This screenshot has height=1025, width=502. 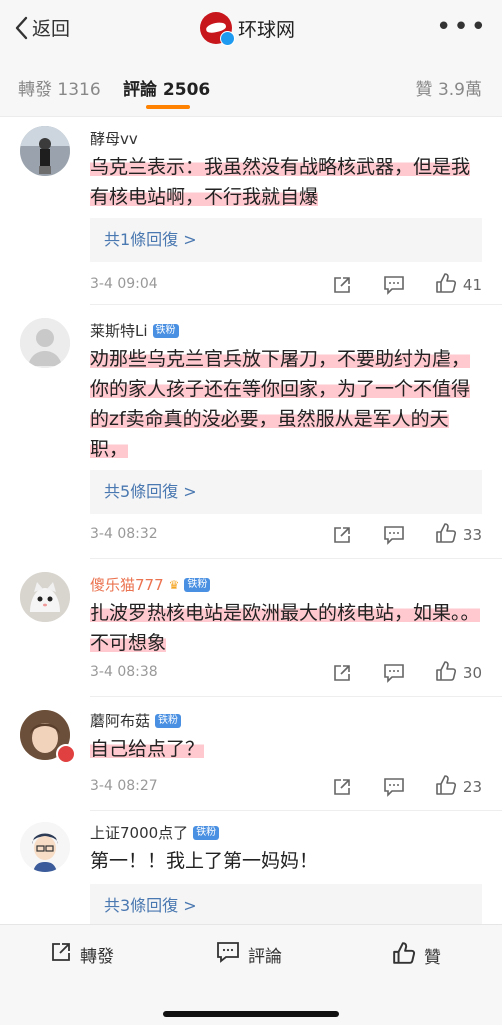 I want to click on like-button: 33, so click(x=458, y=535).